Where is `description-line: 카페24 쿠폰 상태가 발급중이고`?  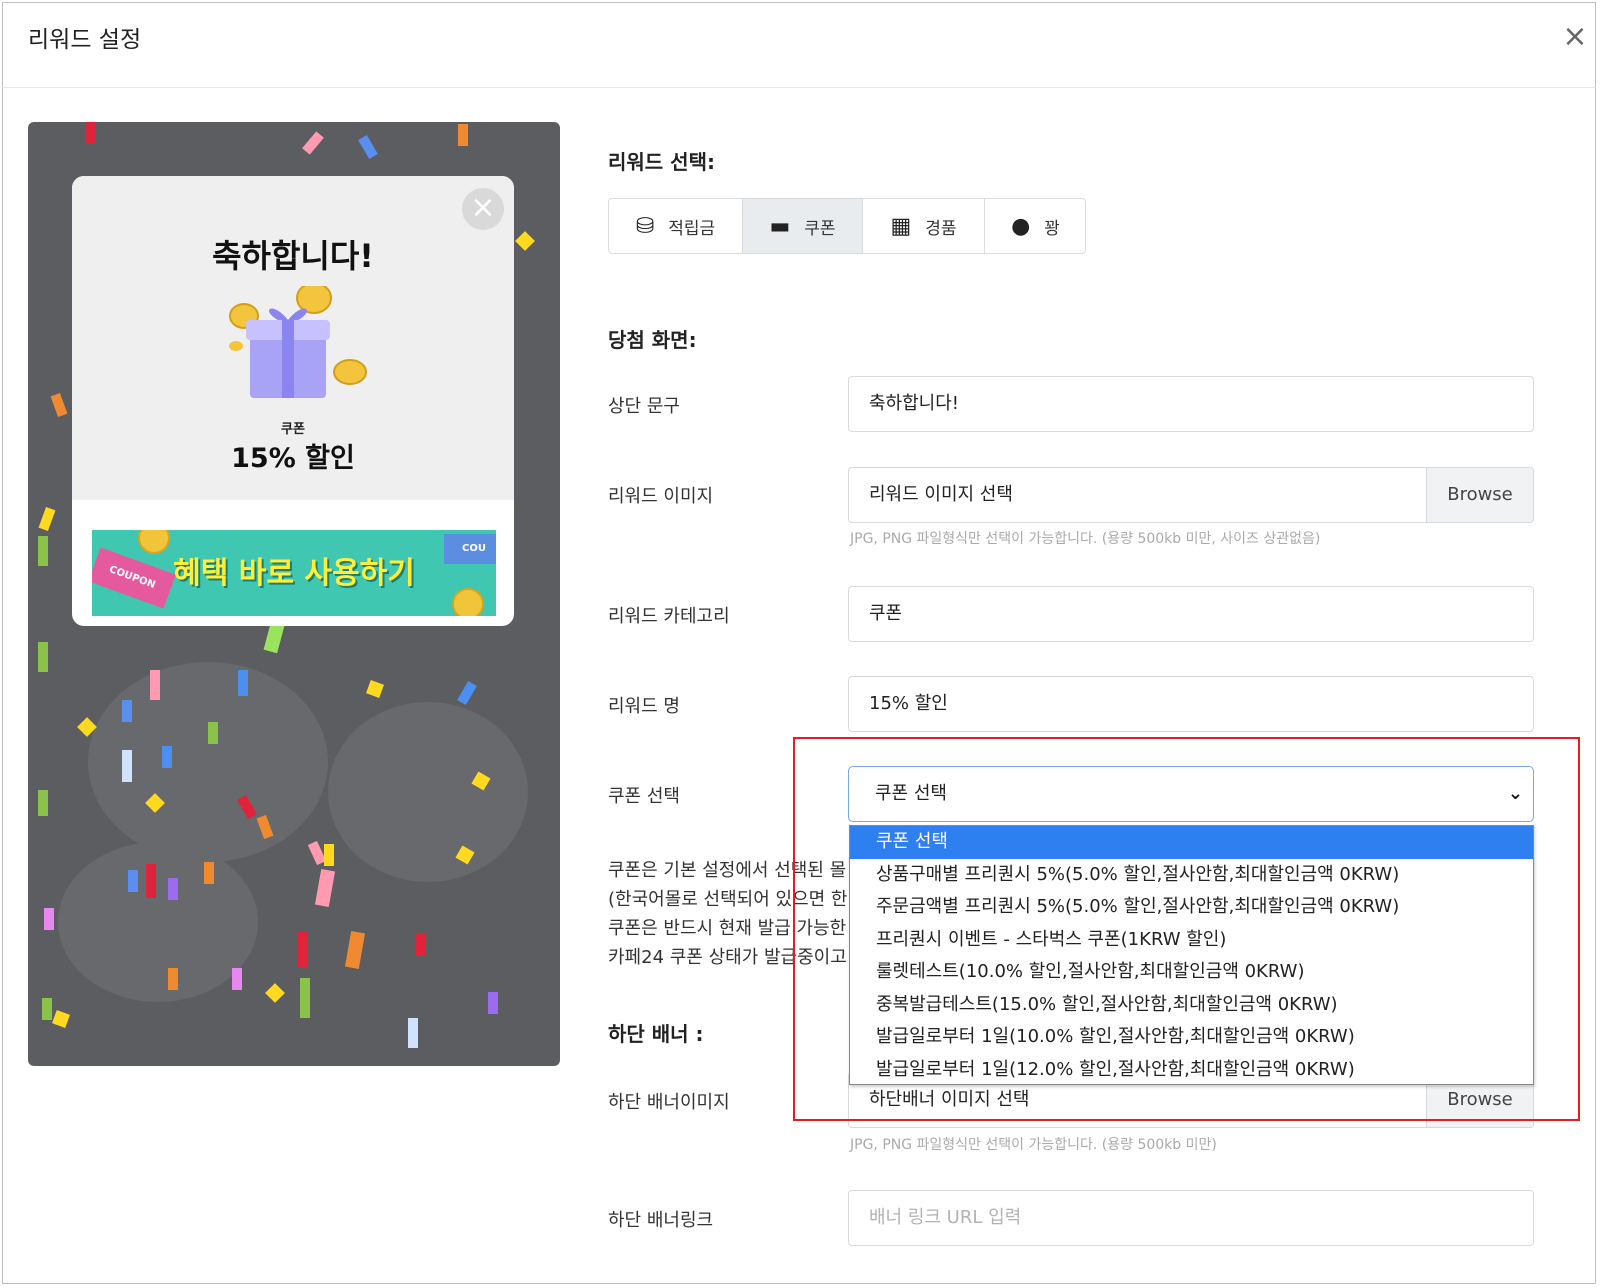 description-line: 카페24 쿠폰 상태가 발급중이고 is located at coordinates (727, 957).